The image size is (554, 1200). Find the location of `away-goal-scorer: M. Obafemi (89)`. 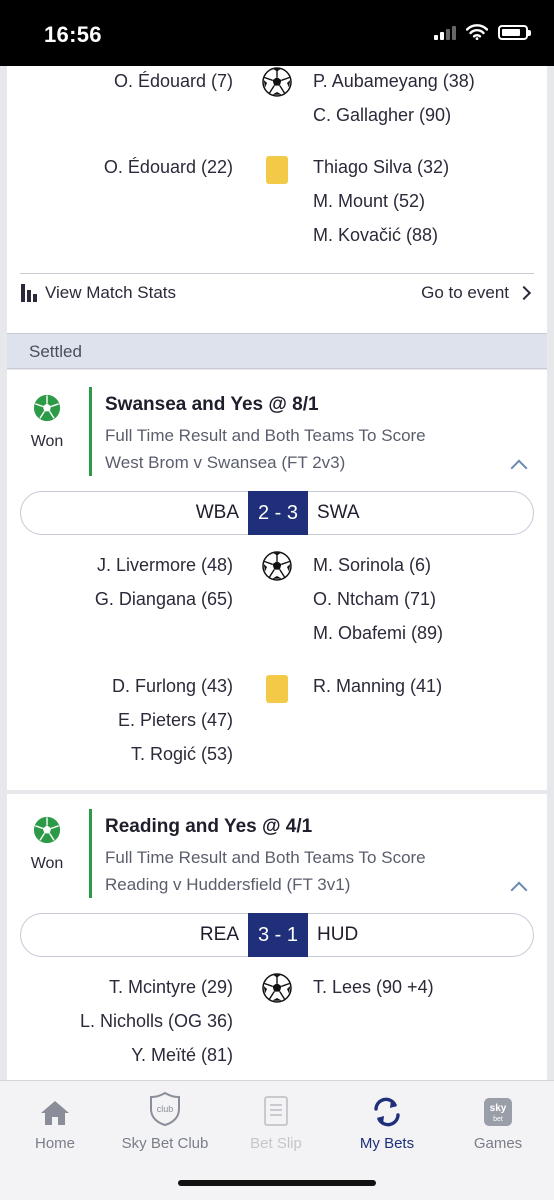

away-goal-scorer: M. Obafemi (89) is located at coordinates (378, 633).